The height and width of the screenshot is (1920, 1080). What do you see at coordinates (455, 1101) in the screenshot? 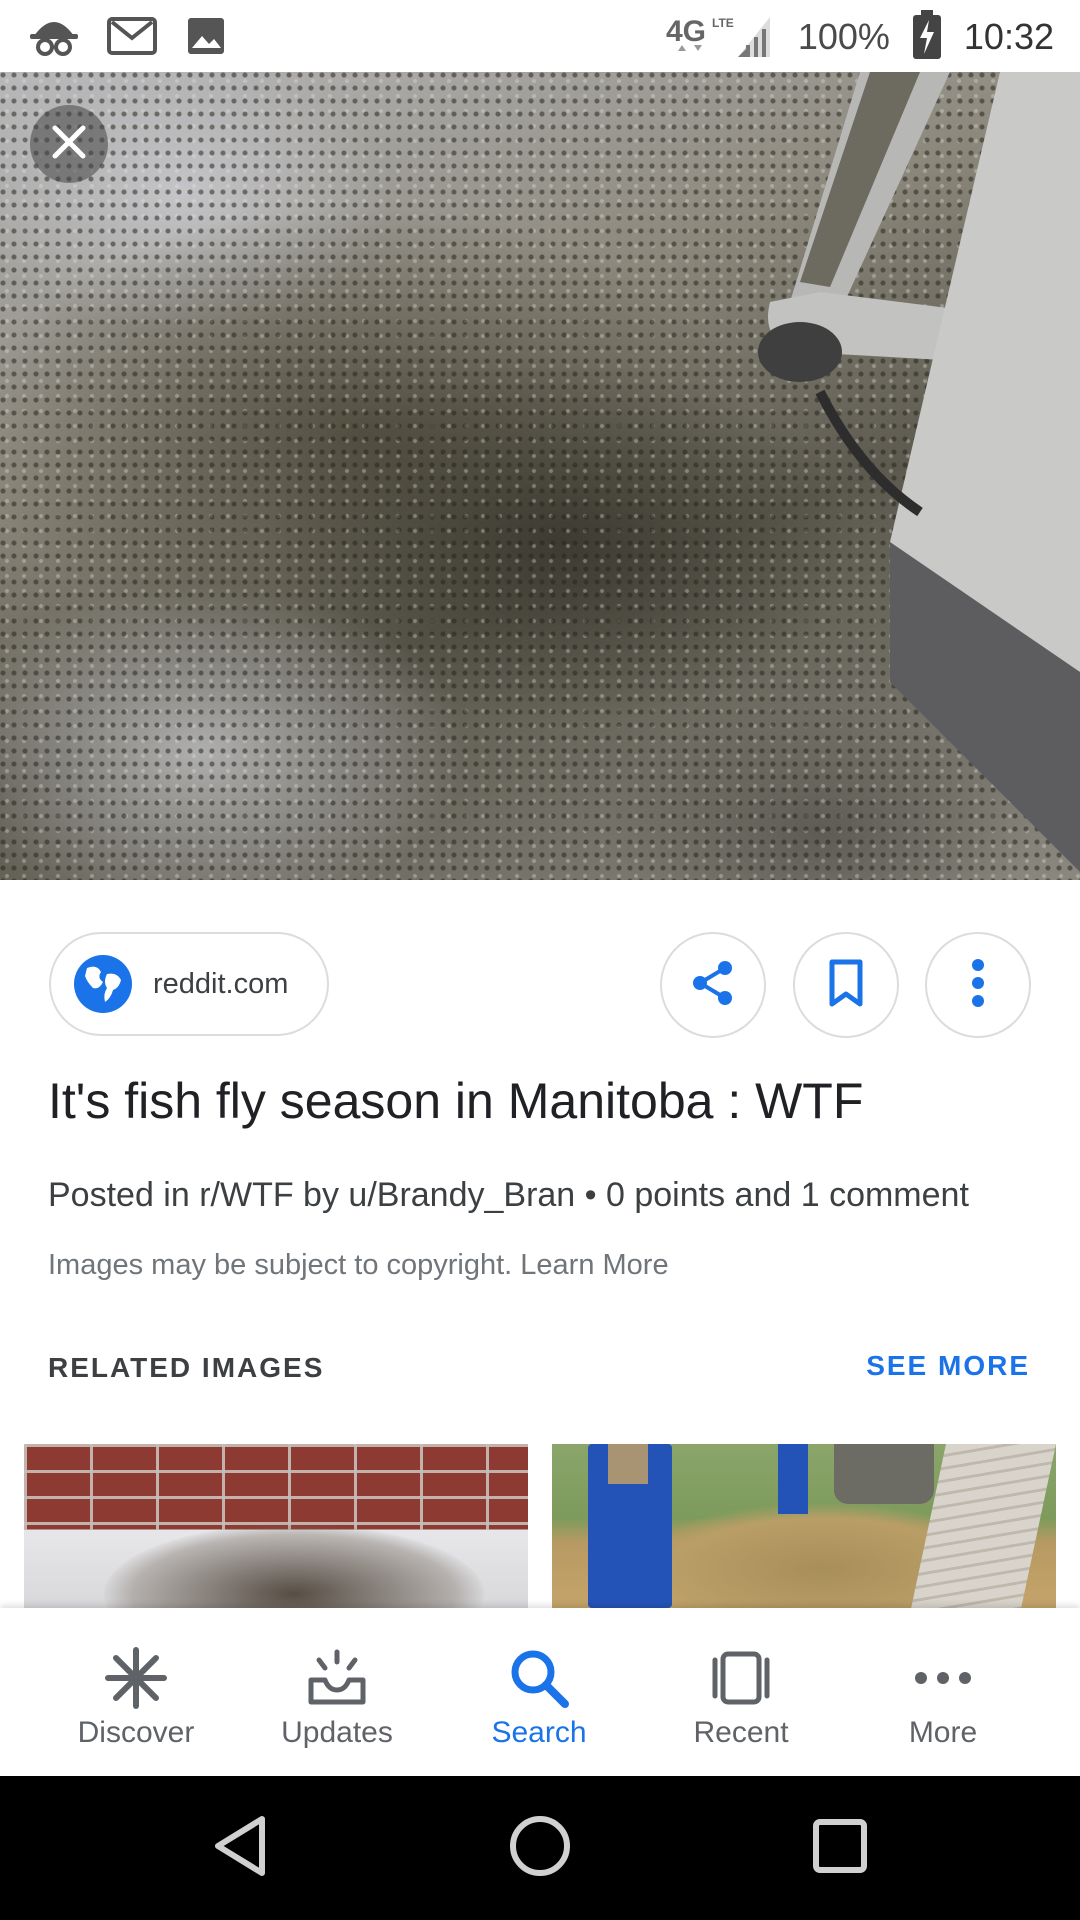
I see `result-title: It's fish fly season in Manitoba : WTF` at bounding box center [455, 1101].